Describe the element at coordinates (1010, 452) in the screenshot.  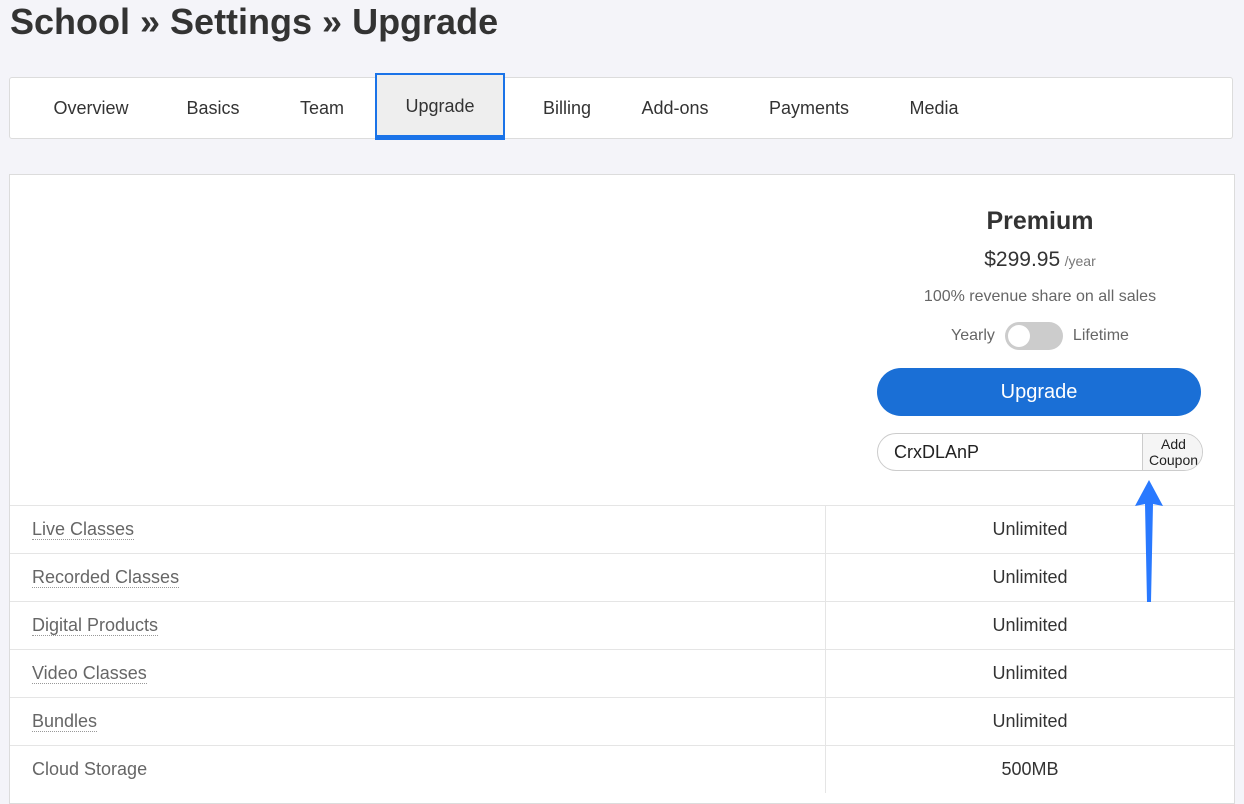
I see `coupon-input` at that location.